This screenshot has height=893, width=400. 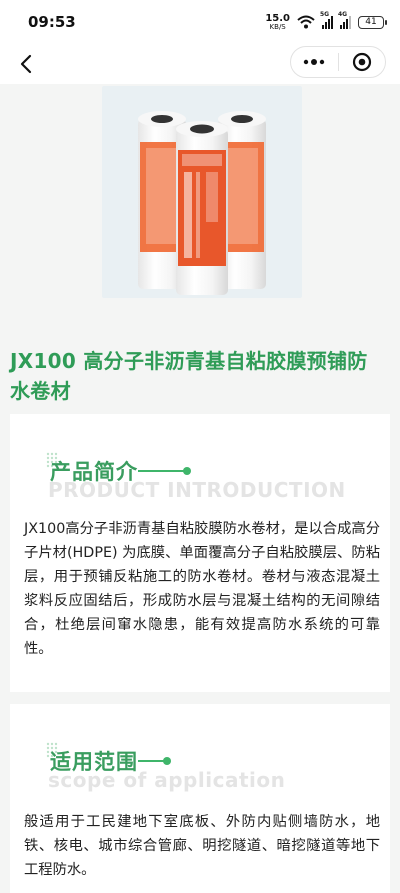 I want to click on mini-program-capsule, so click(x=338, y=62).